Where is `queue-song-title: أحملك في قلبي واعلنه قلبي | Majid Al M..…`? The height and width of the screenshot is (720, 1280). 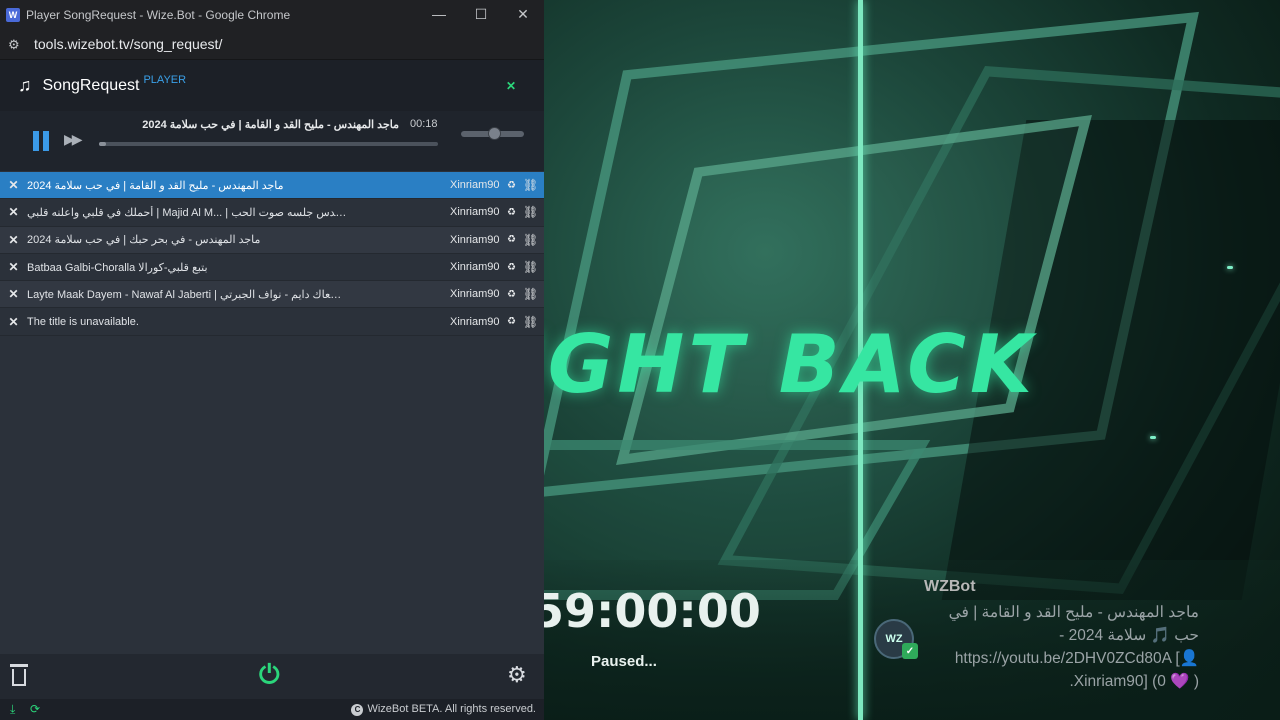 queue-song-title: أحملك في قلبي واعلنه قلبي | Majid Al M..… is located at coordinates (187, 212).